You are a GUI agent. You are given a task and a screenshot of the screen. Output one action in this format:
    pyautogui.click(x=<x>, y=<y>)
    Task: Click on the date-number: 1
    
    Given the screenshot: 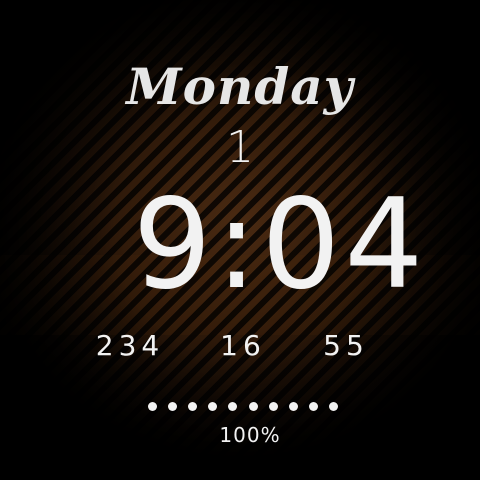 What is the action you would take?
    pyautogui.click(x=240, y=147)
    